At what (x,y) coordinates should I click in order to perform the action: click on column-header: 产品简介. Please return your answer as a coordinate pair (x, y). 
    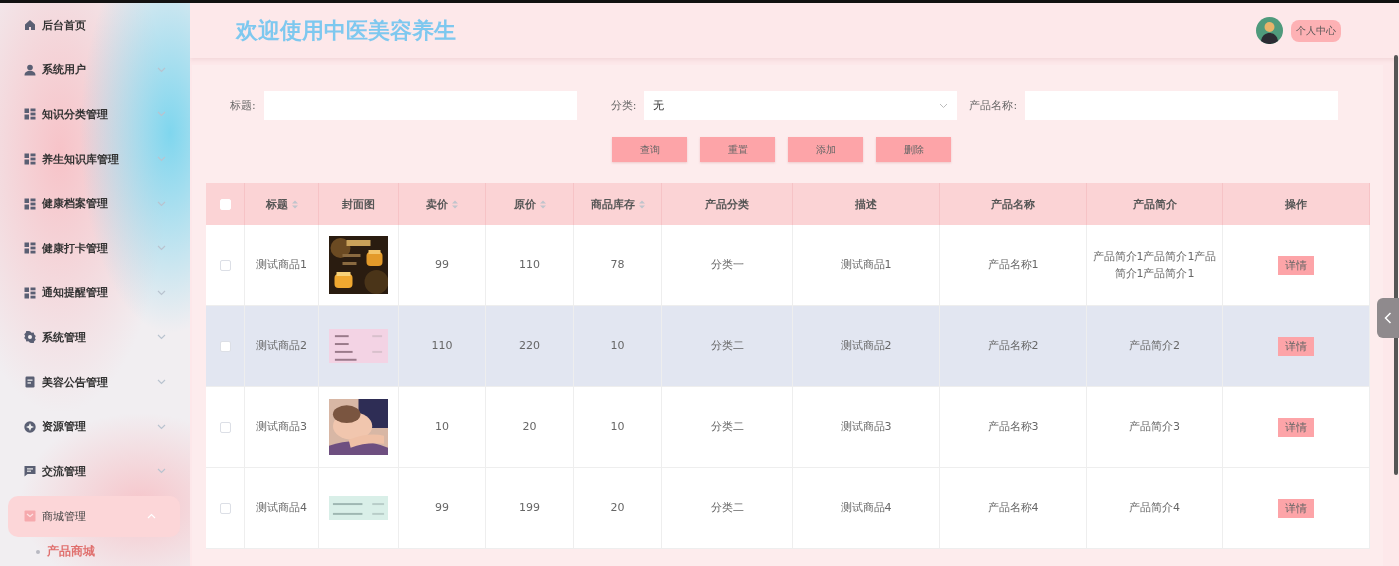
    Looking at the image, I should click on (1155, 204).